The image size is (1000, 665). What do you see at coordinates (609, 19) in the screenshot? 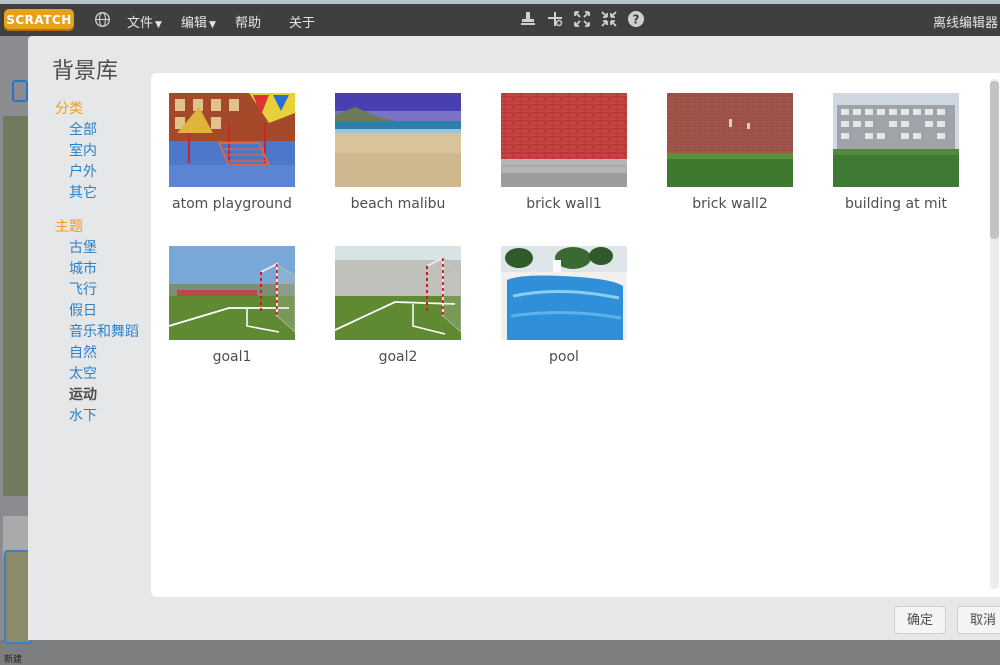
I see `shrink-icon` at bounding box center [609, 19].